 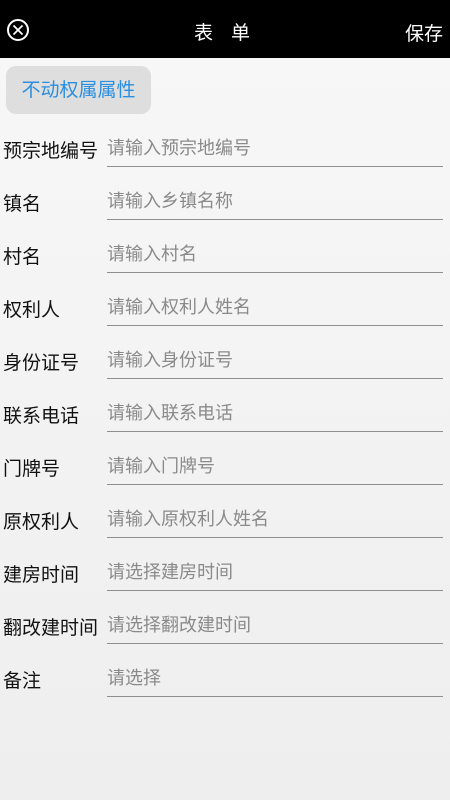 I want to click on former-owner-field, so click(x=275, y=519).